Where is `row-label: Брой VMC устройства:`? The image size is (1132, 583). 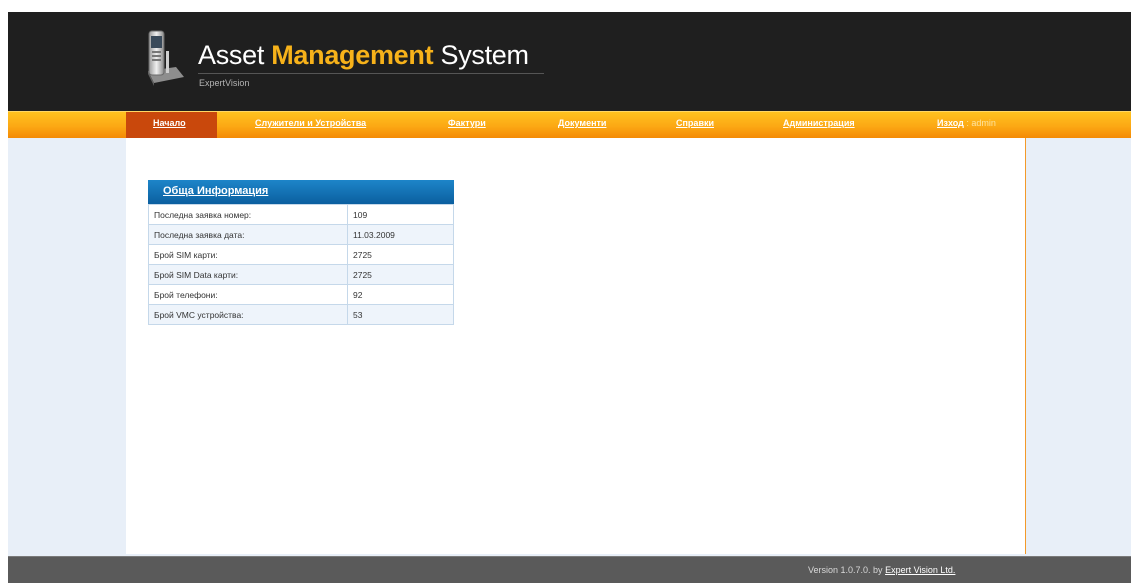 row-label: Брой VMC устройства: is located at coordinates (248, 314).